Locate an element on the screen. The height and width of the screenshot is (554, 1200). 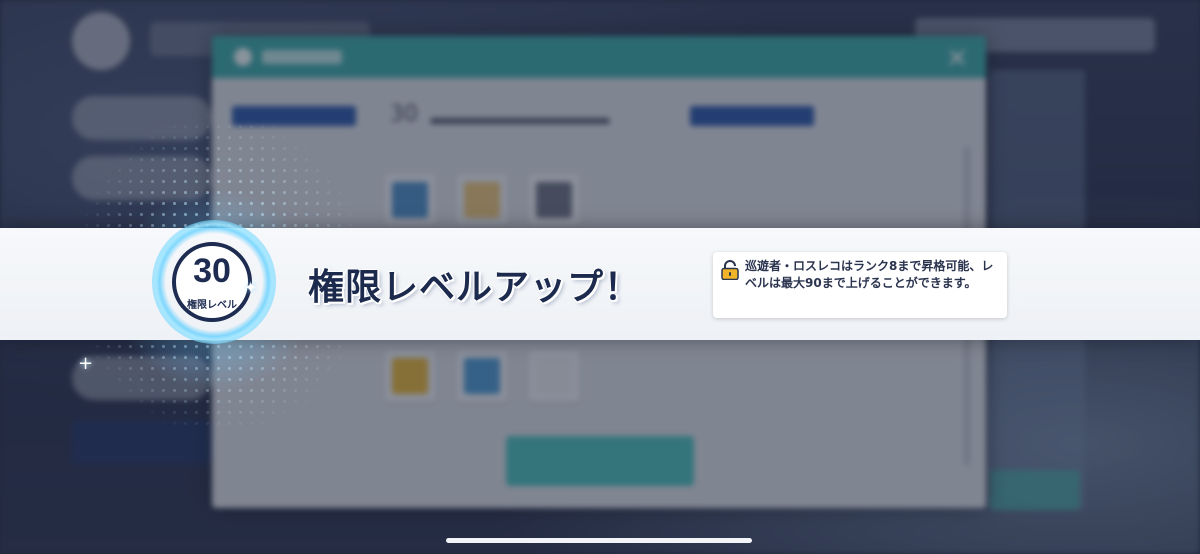
level-badge: 30 権限レベル is located at coordinates (212, 282).